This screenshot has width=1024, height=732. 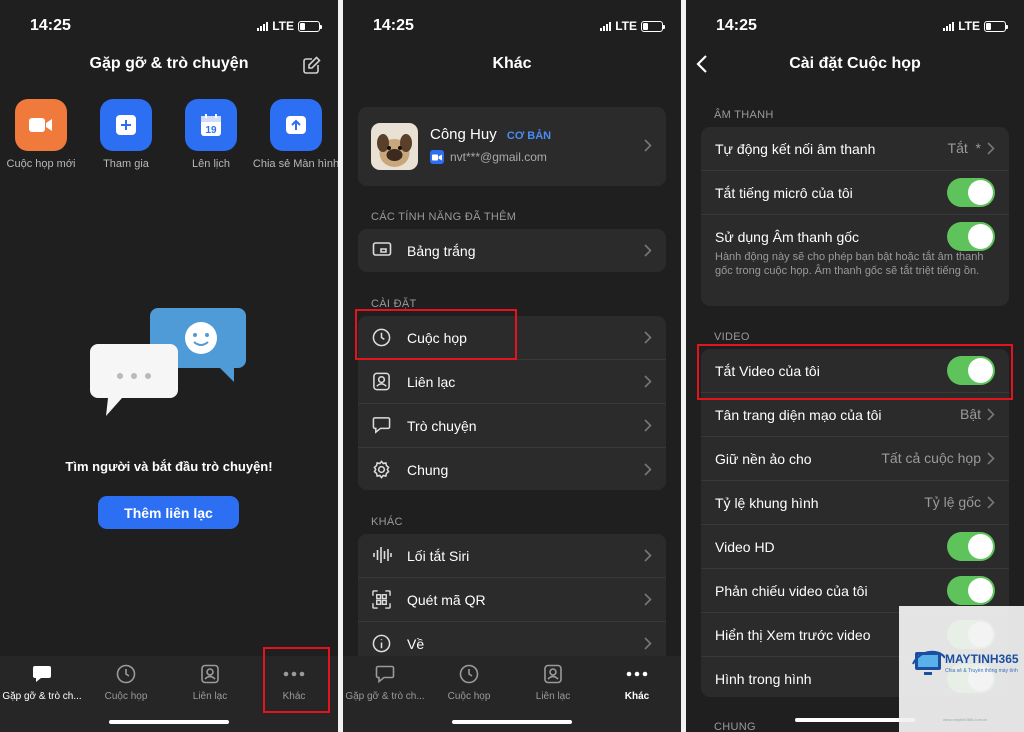 What do you see at coordinates (512, 382) in the screenshot?
I see `settings-item-contacts: Liên lạc` at bounding box center [512, 382].